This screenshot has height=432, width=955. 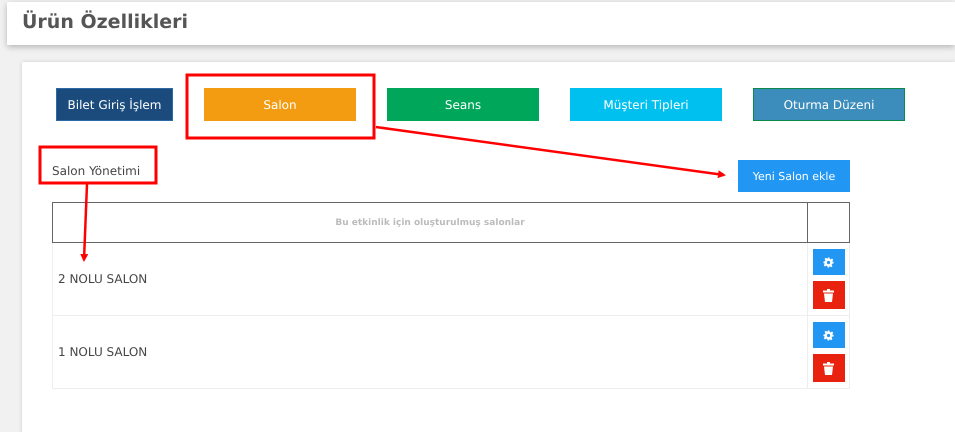 I want to click on tab-button: Seans, so click(x=463, y=104).